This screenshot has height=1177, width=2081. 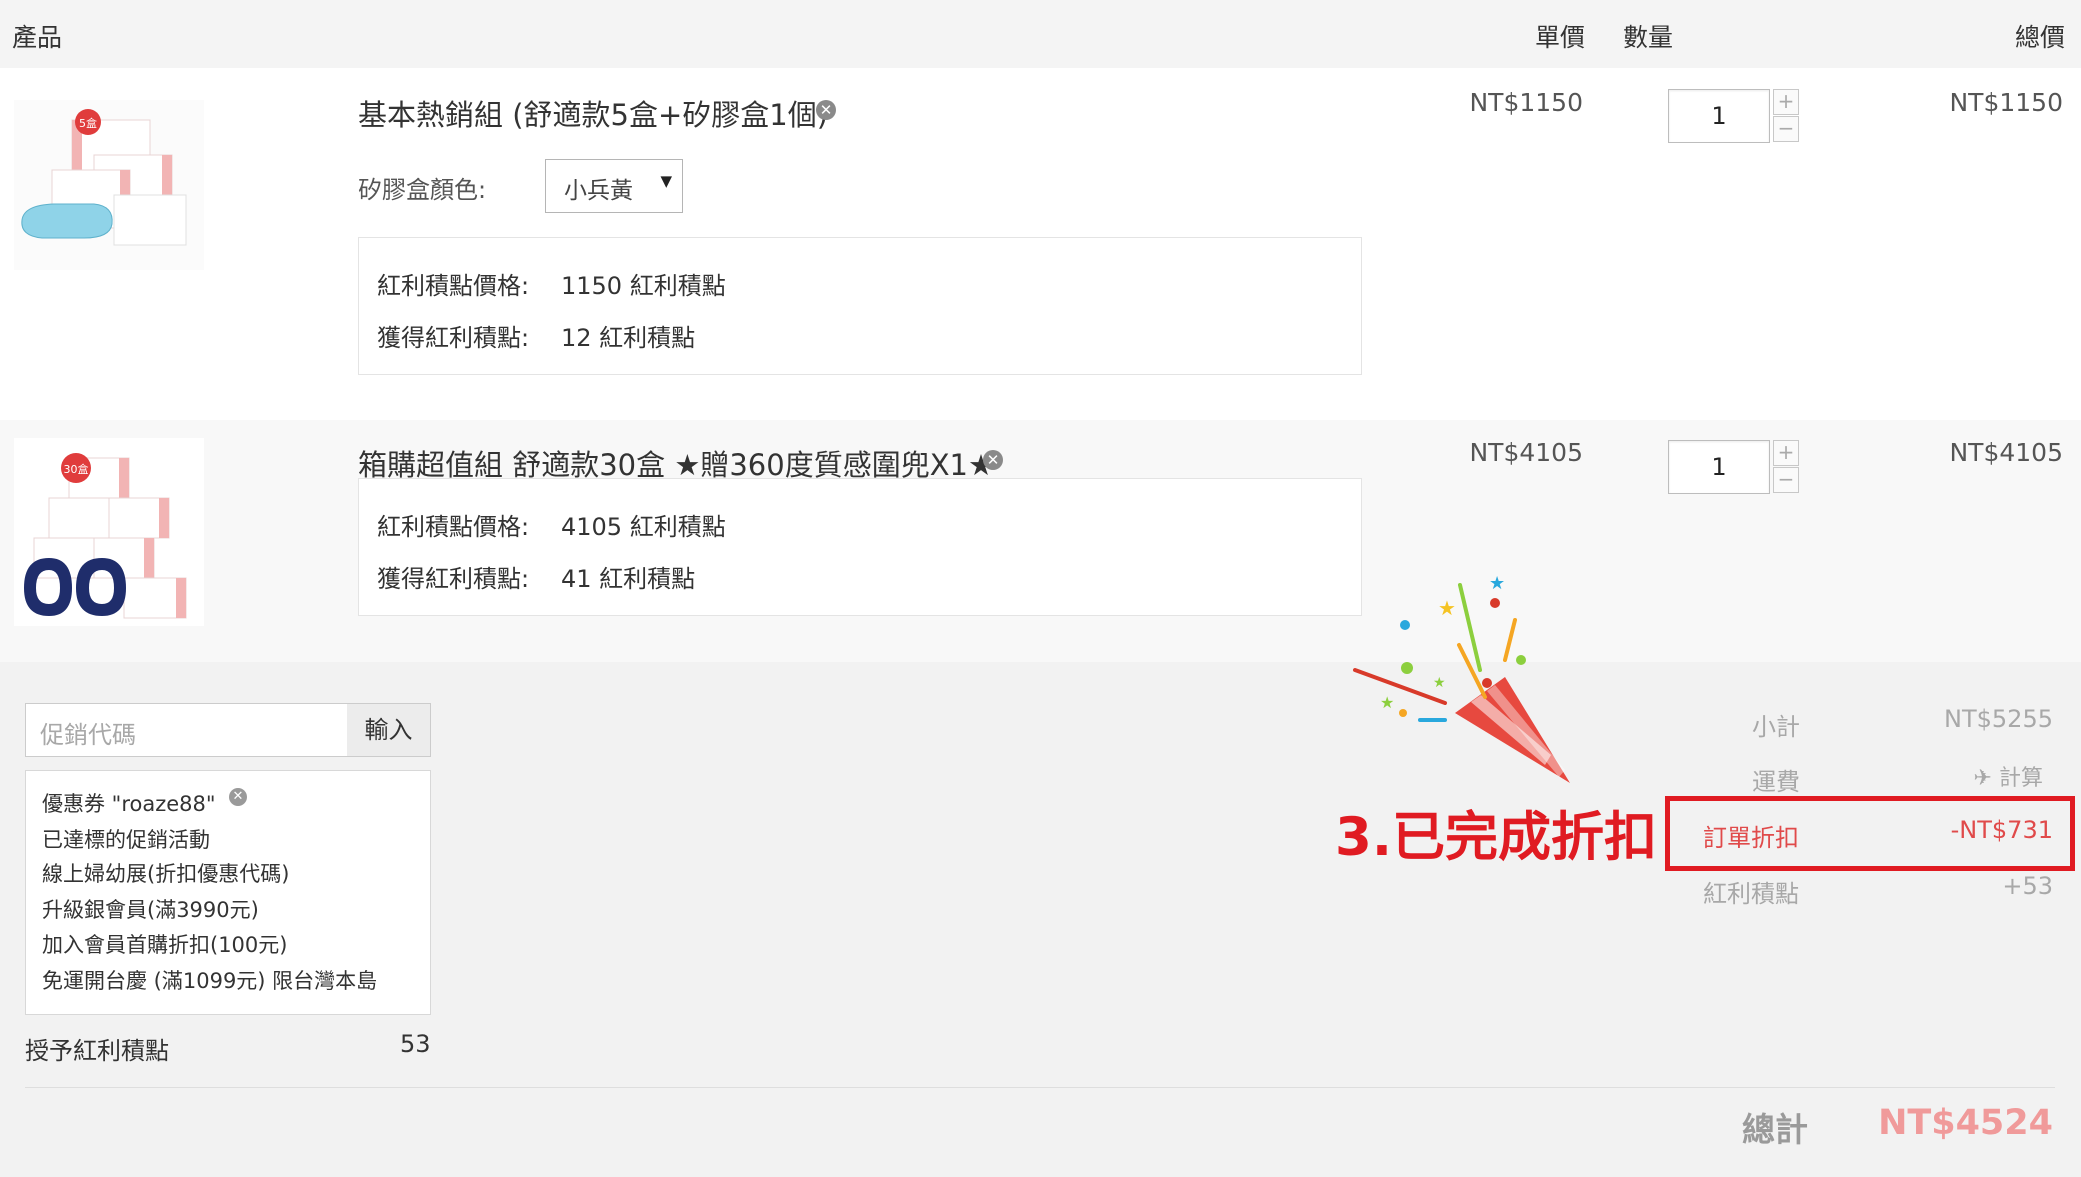 What do you see at coordinates (1560, 37) in the screenshot?
I see `unit-price-column-header: 單價` at bounding box center [1560, 37].